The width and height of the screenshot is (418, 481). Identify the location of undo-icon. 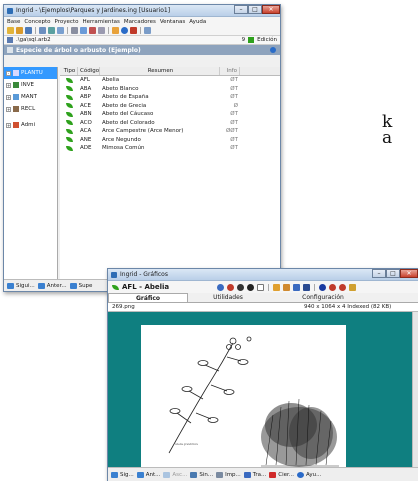
(332, 287).